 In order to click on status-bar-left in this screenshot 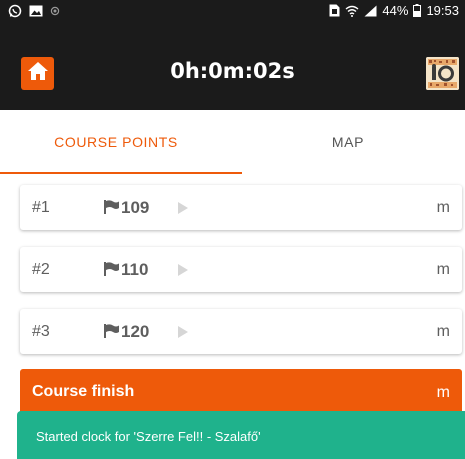, I will do `click(34, 11)`.